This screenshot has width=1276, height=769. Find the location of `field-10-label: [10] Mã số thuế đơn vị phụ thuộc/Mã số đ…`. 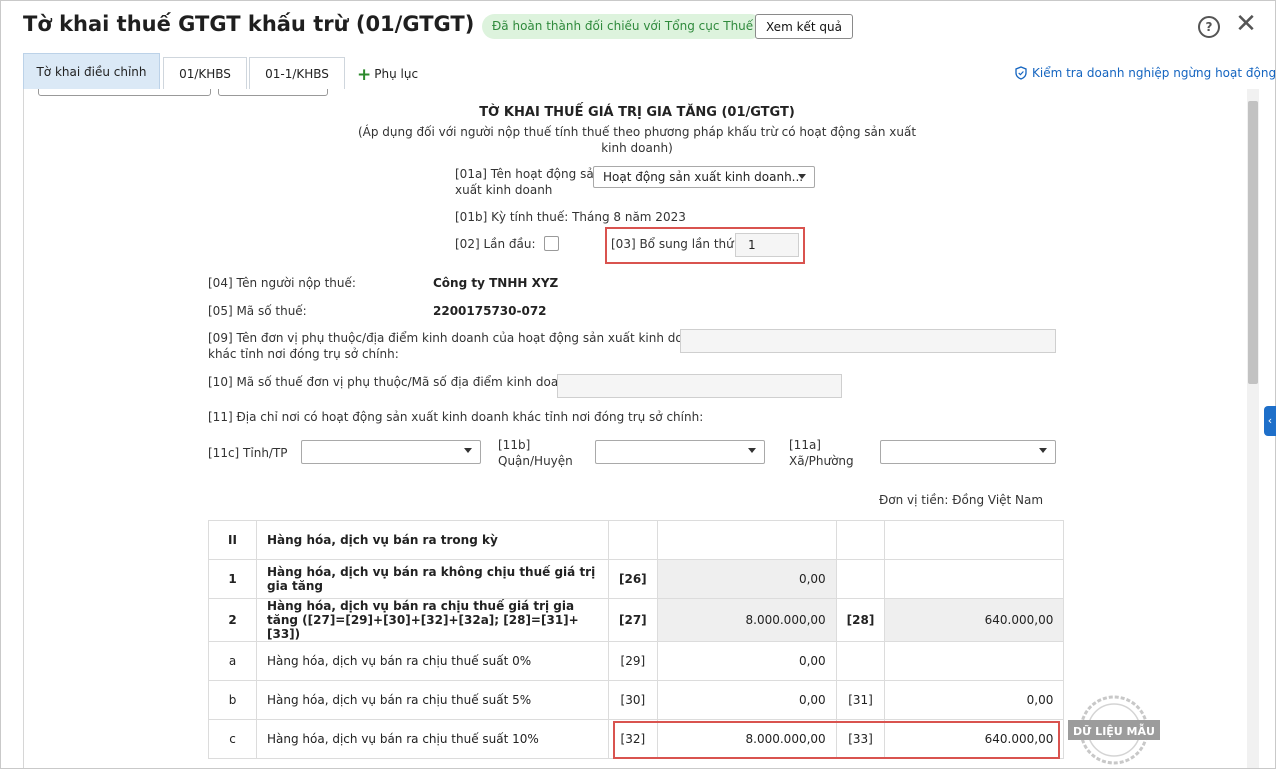

field-10-label: [10] Mã số thuế đơn vị phụ thuộc/Mã số đ… is located at coordinates (393, 382).